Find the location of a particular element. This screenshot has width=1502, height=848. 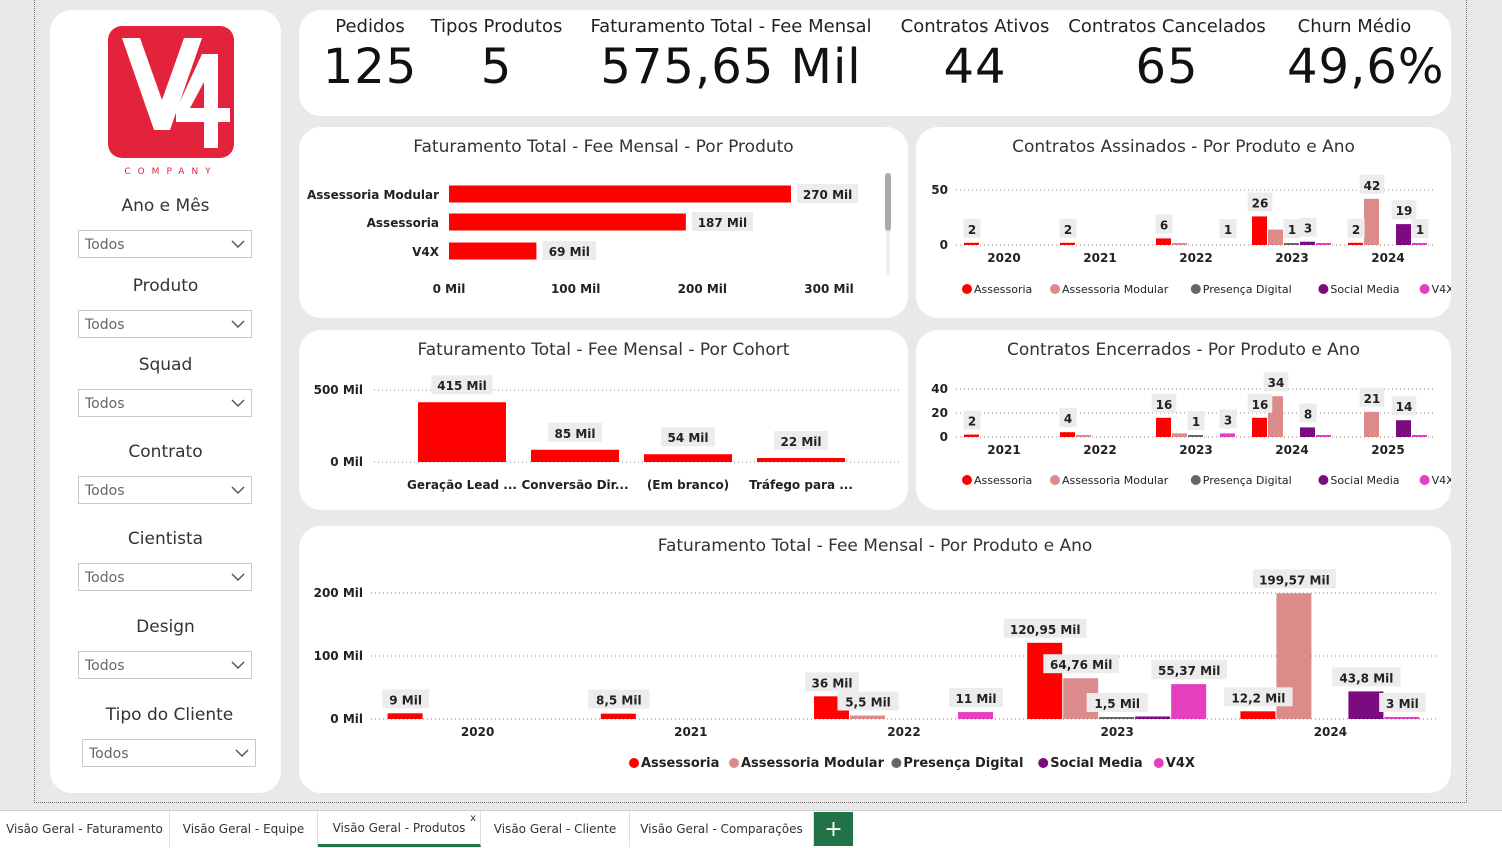

page-tab: Visão Geral - Equipe is located at coordinates (244, 829).